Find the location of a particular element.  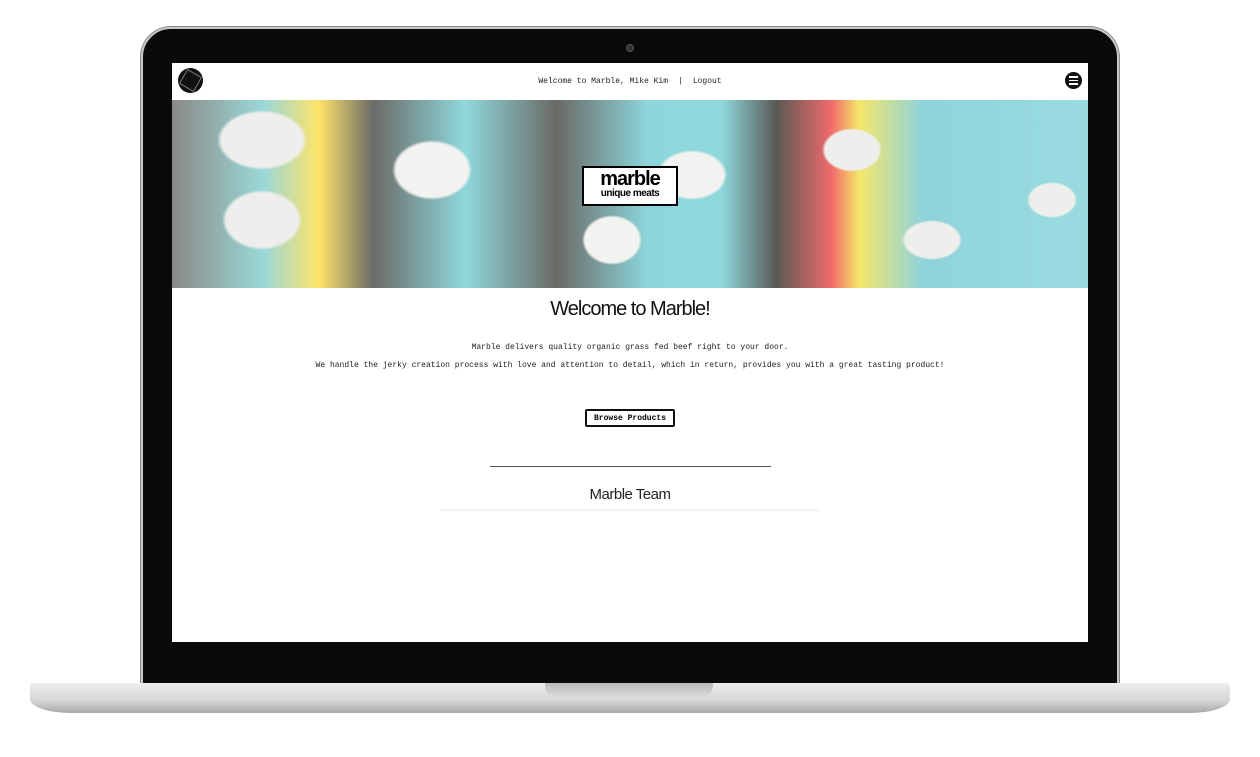

brand-name: marble is located at coordinates (630, 179).